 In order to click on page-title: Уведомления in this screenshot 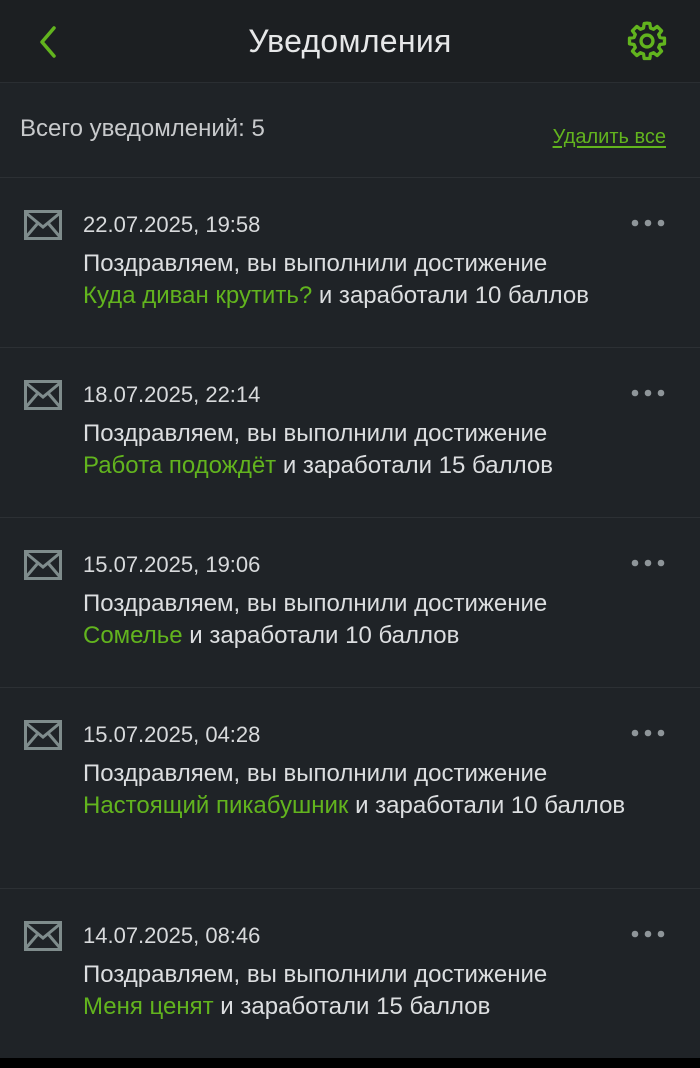, I will do `click(350, 41)`.